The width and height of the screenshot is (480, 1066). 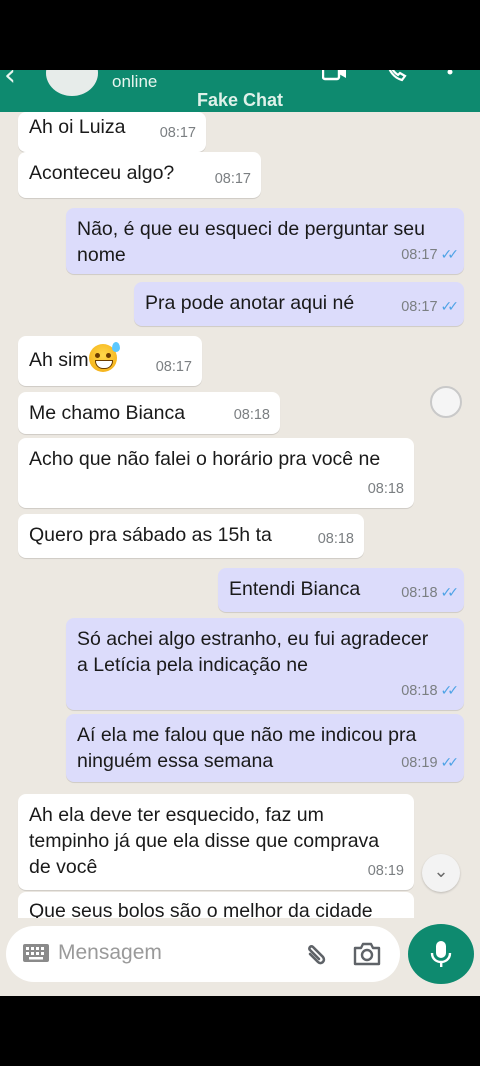 I want to click on more-options-icon, so click(x=450, y=77).